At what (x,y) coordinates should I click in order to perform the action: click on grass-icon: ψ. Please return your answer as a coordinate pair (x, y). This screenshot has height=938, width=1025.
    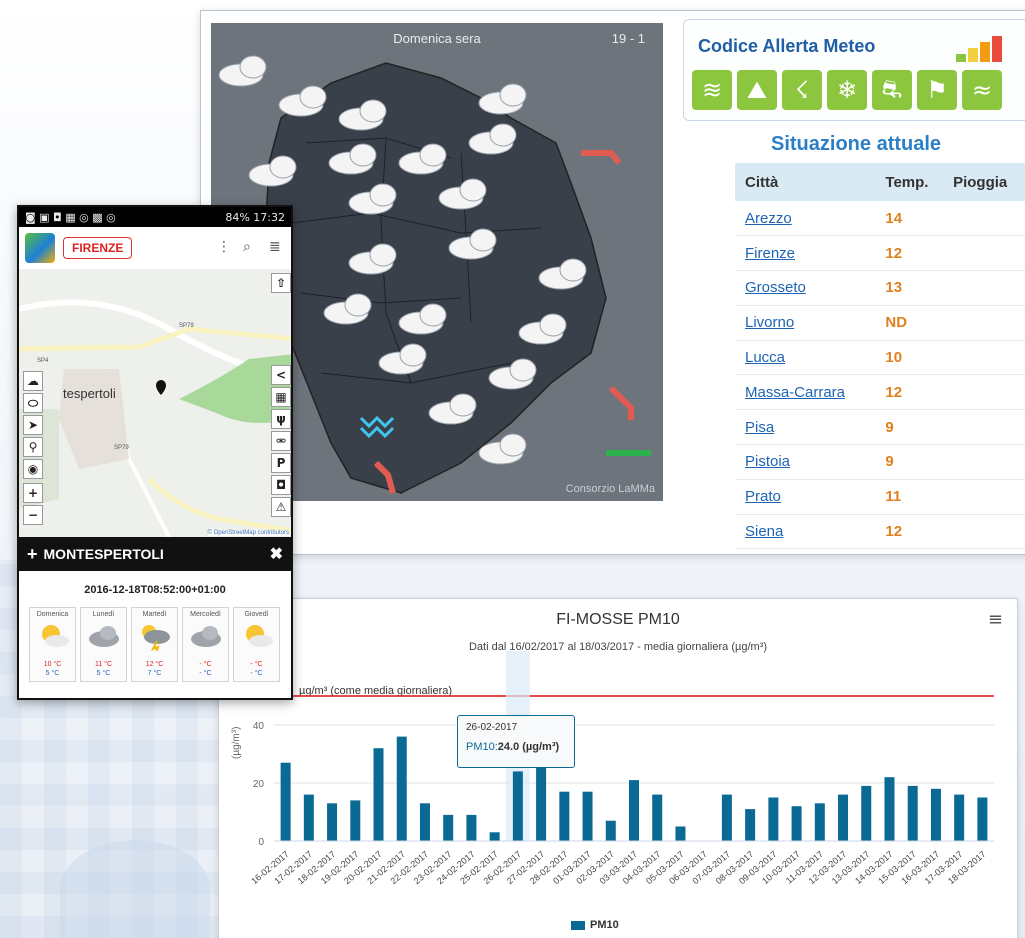
    Looking at the image, I should click on (281, 419).